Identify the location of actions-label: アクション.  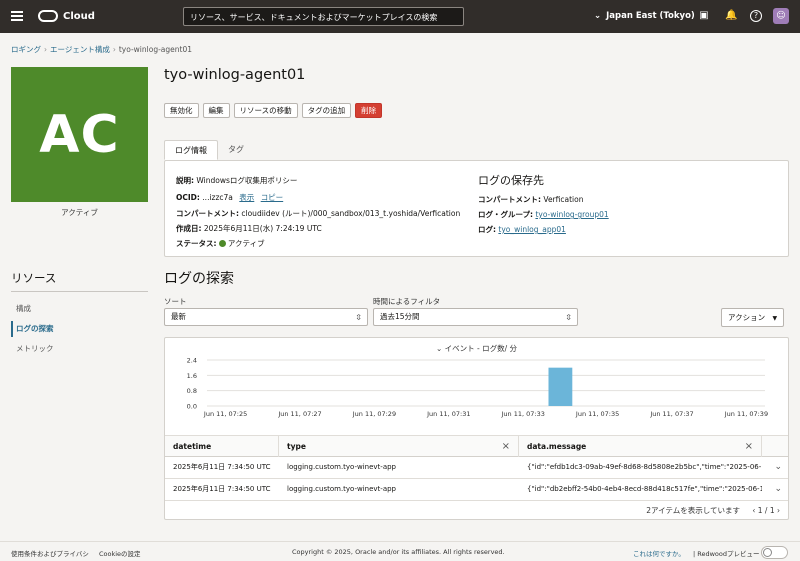
(747, 317).